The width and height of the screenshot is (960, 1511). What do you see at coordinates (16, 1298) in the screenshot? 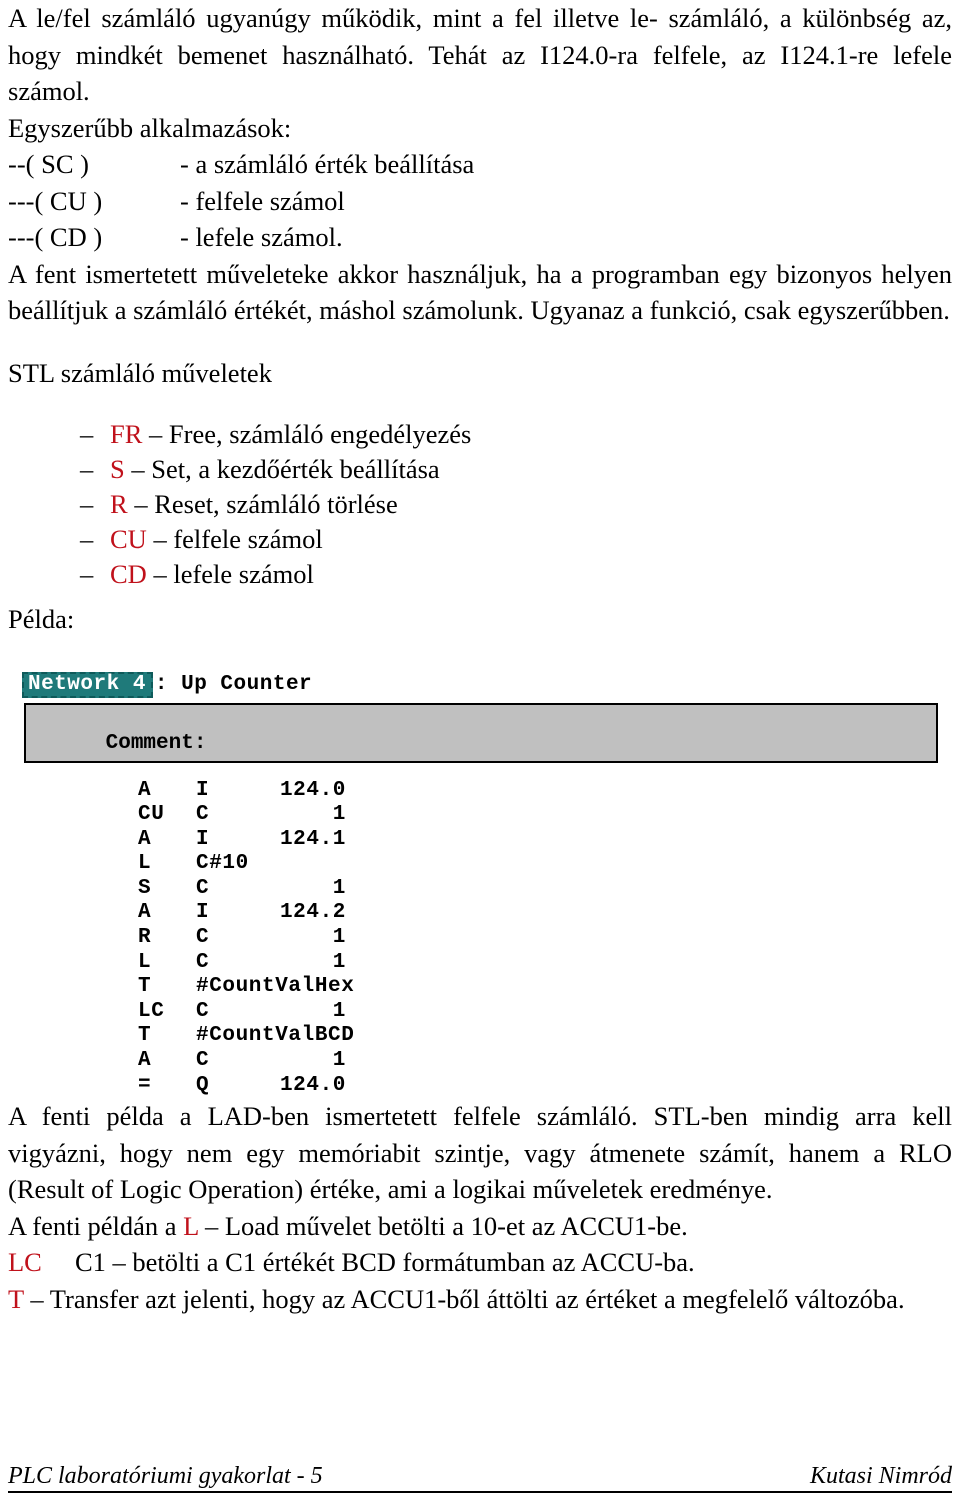
I see `note-transfer-code: T` at bounding box center [16, 1298].